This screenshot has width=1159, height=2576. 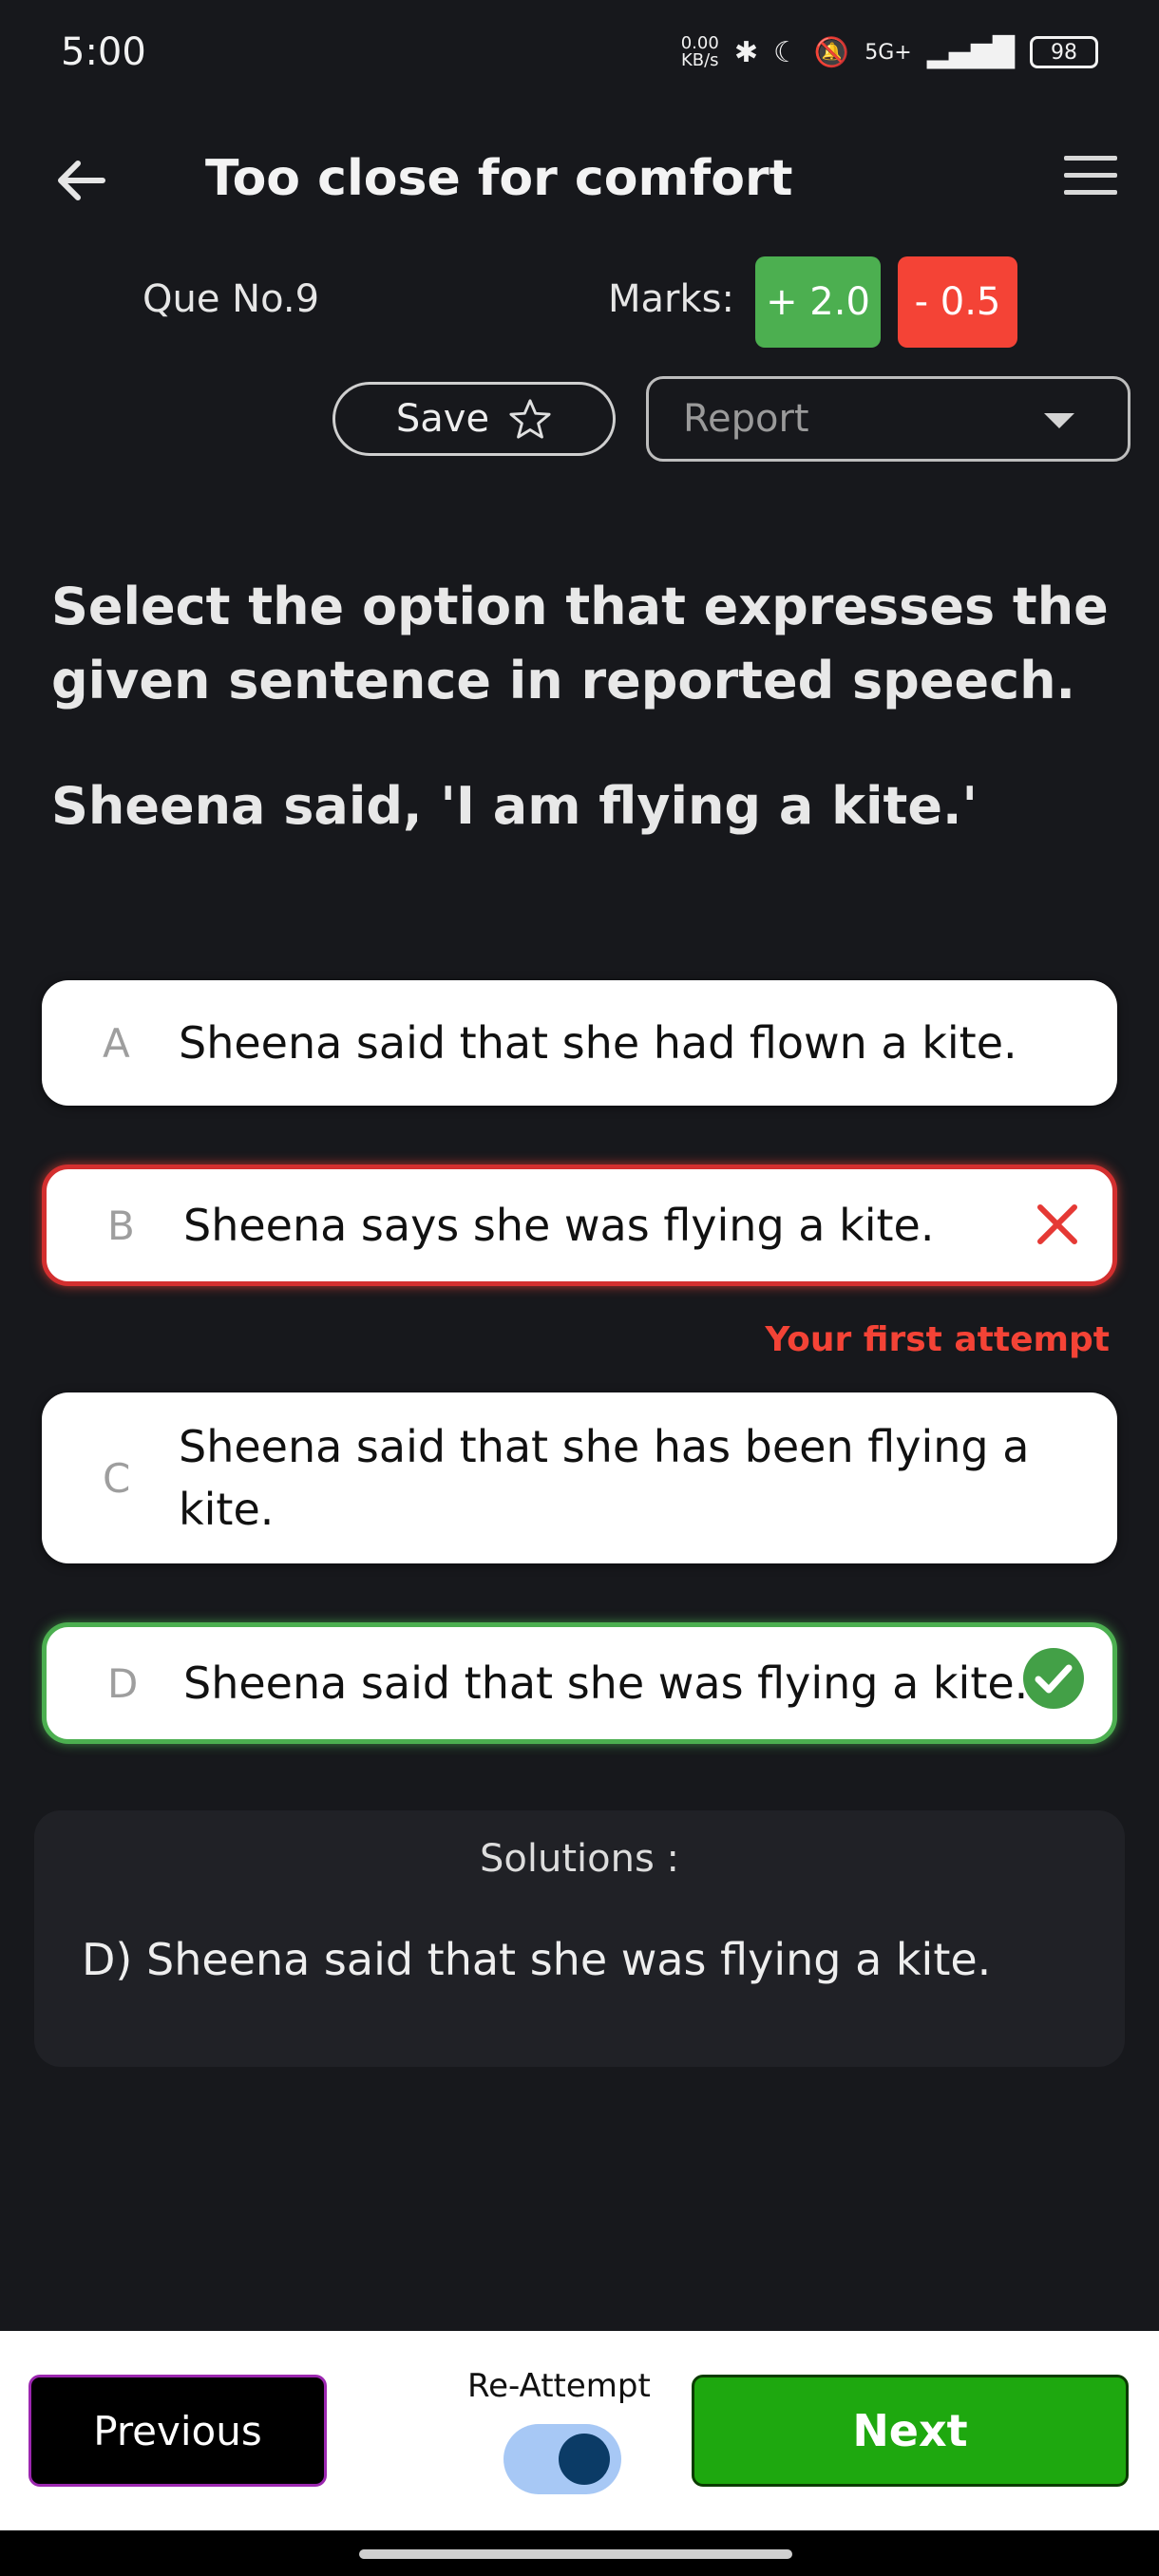 I want to click on previous-button: Previous, so click(x=177, y=2431).